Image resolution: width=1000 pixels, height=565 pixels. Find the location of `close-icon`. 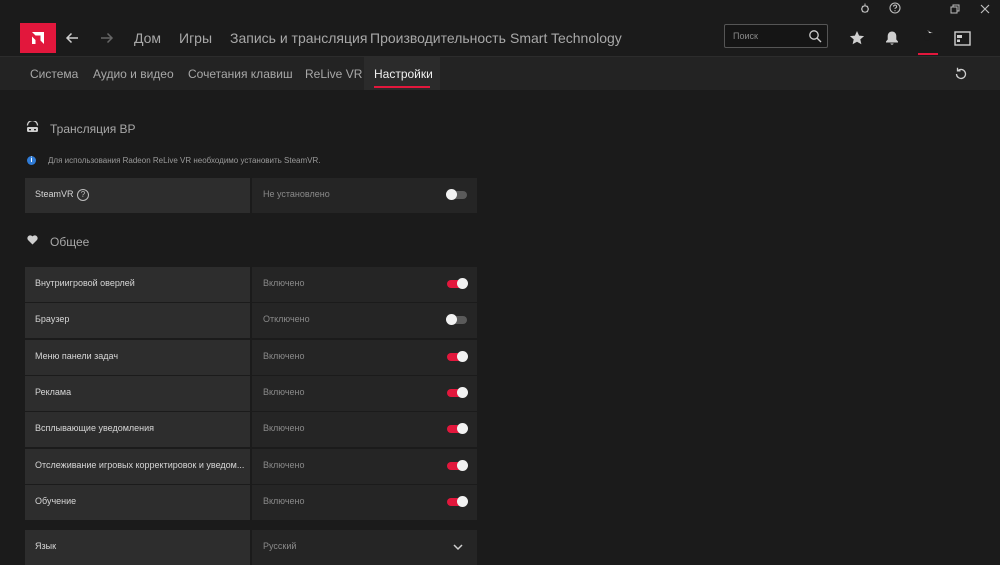

close-icon is located at coordinates (985, 10).